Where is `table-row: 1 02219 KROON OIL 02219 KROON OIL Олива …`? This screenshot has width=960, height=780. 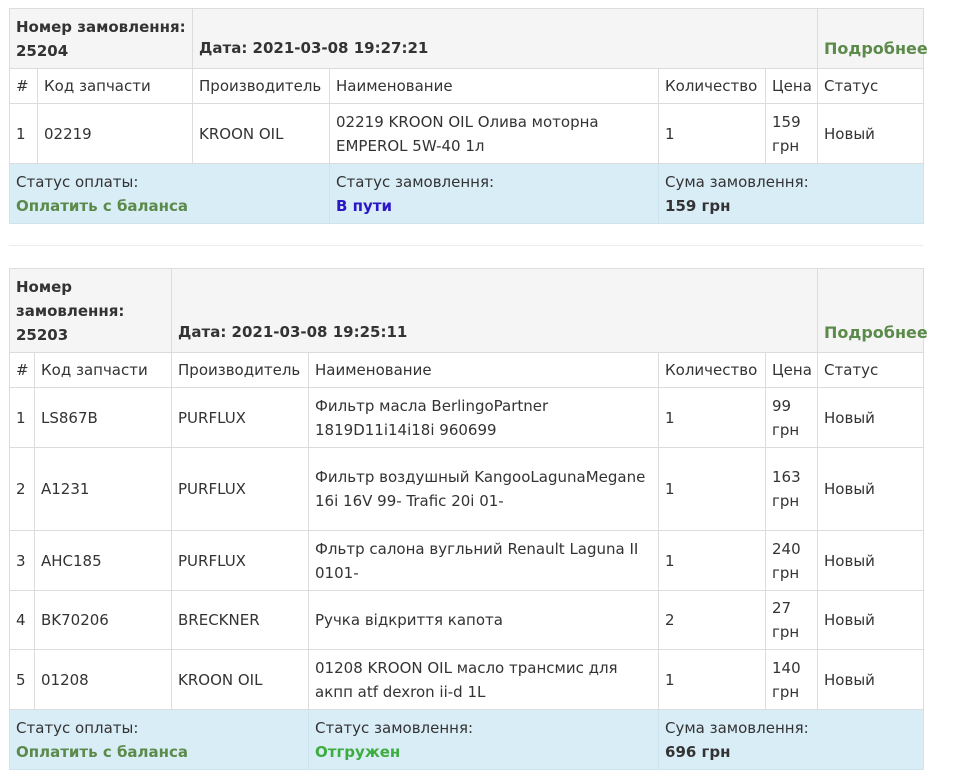 table-row: 1 02219 KROON OIL 02219 KROON OIL Олива … is located at coordinates (467, 133).